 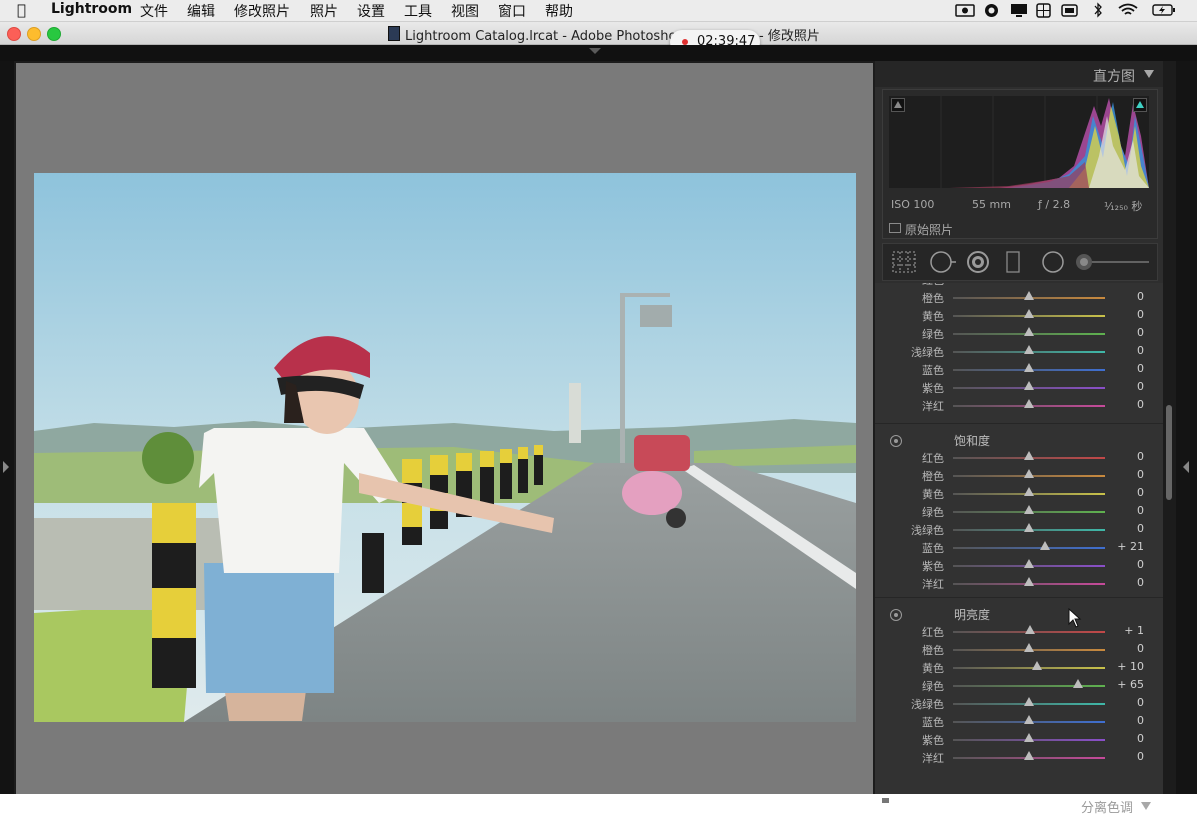 What do you see at coordinates (1130, 666) in the screenshot?
I see `slider-value: + 10` at bounding box center [1130, 666].